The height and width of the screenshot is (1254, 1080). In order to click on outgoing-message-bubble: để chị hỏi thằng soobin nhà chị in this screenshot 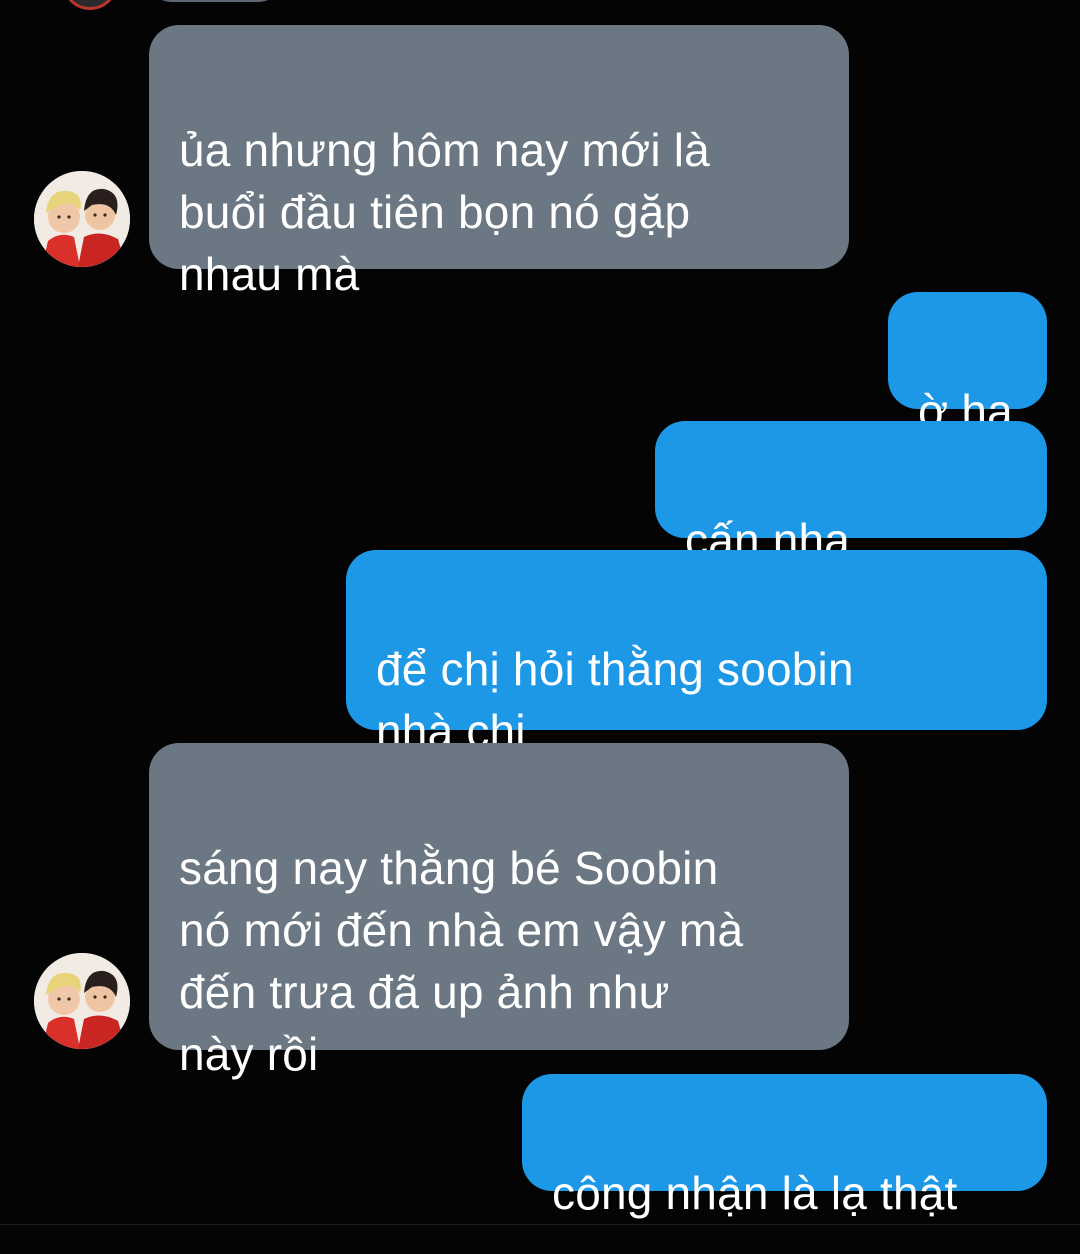, I will do `click(696, 653)`.